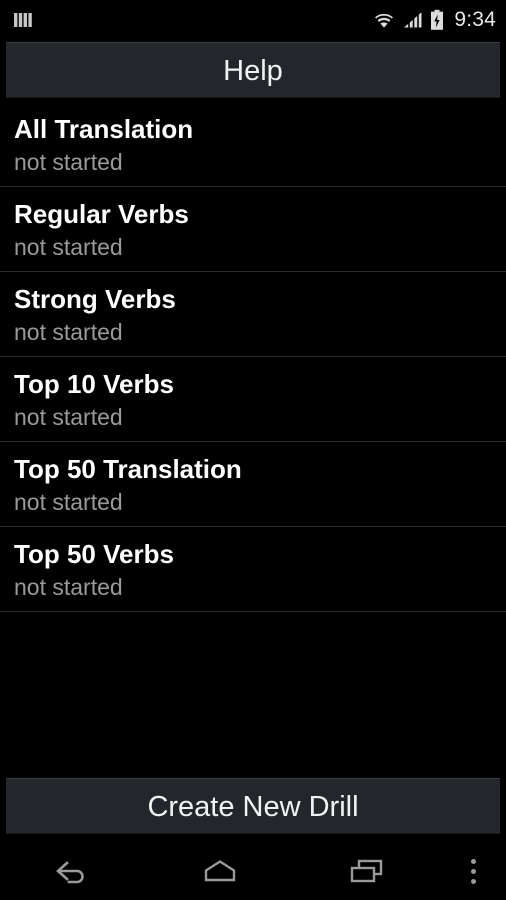 The height and width of the screenshot is (900, 506). I want to click on recent-apps-icon, so click(367, 871).